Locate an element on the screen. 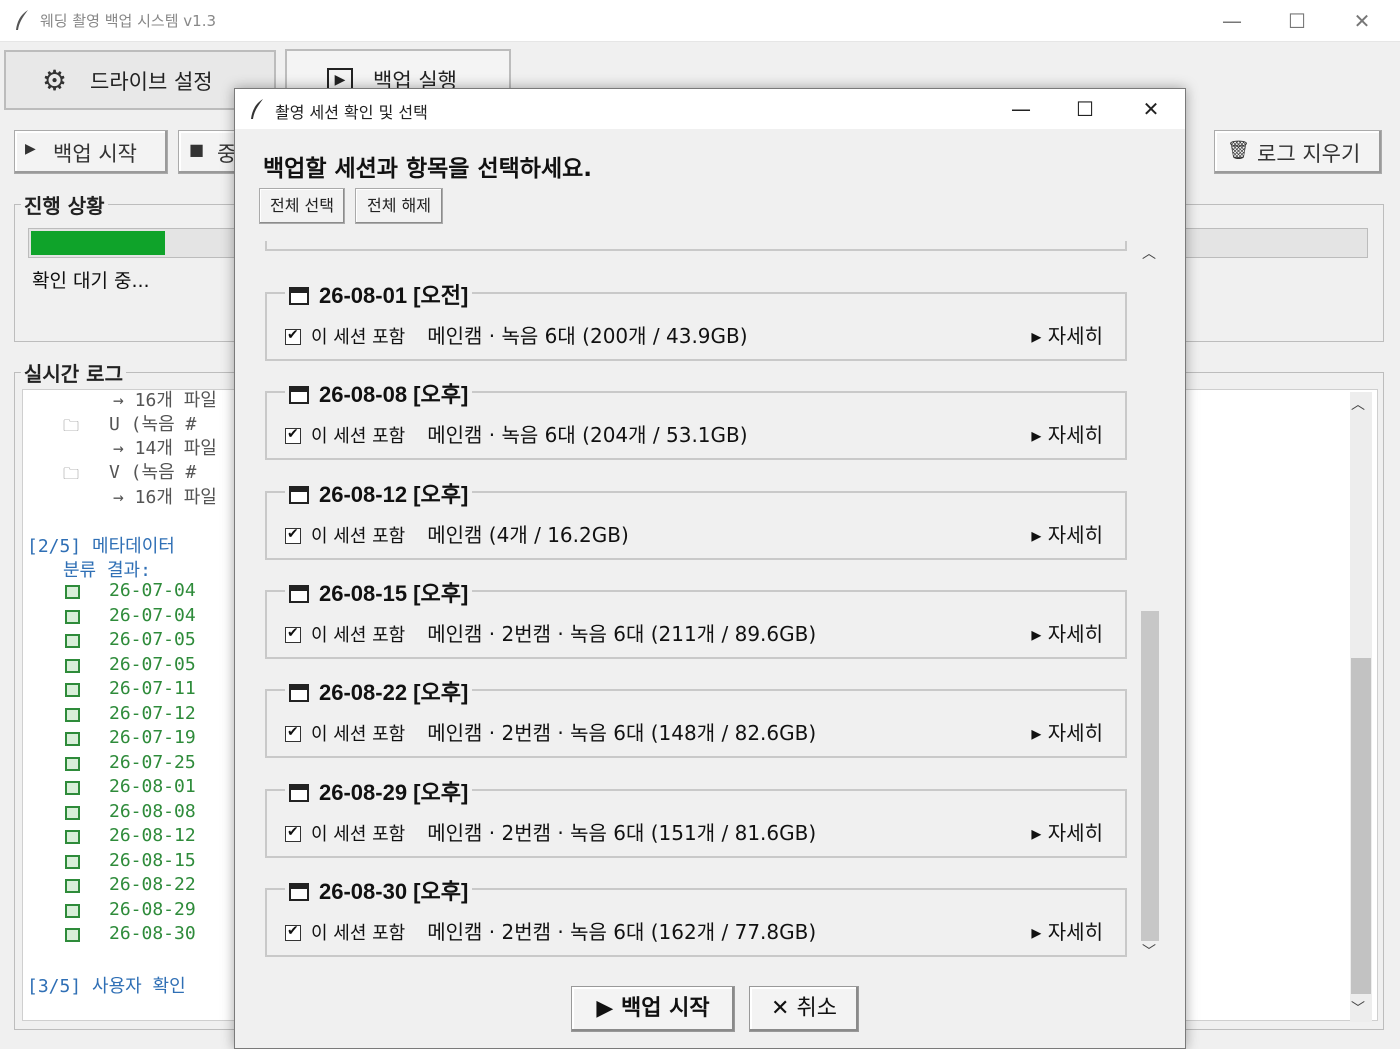 This screenshot has height=1049, width=1400. select-all-button: 전체 선택 is located at coordinates (302, 206).